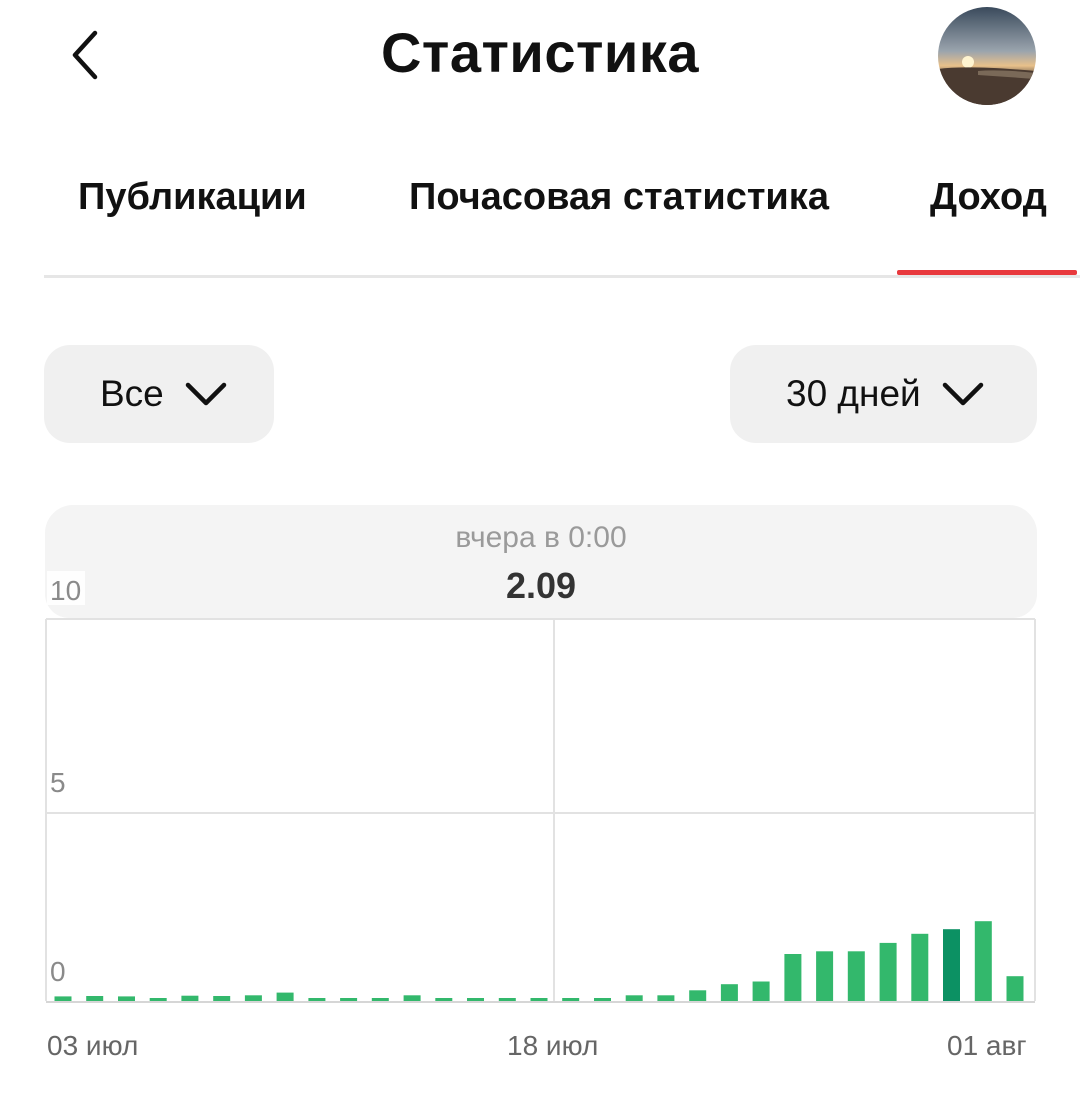 The height and width of the screenshot is (1110, 1080). I want to click on tabs-divider, so click(562, 276).